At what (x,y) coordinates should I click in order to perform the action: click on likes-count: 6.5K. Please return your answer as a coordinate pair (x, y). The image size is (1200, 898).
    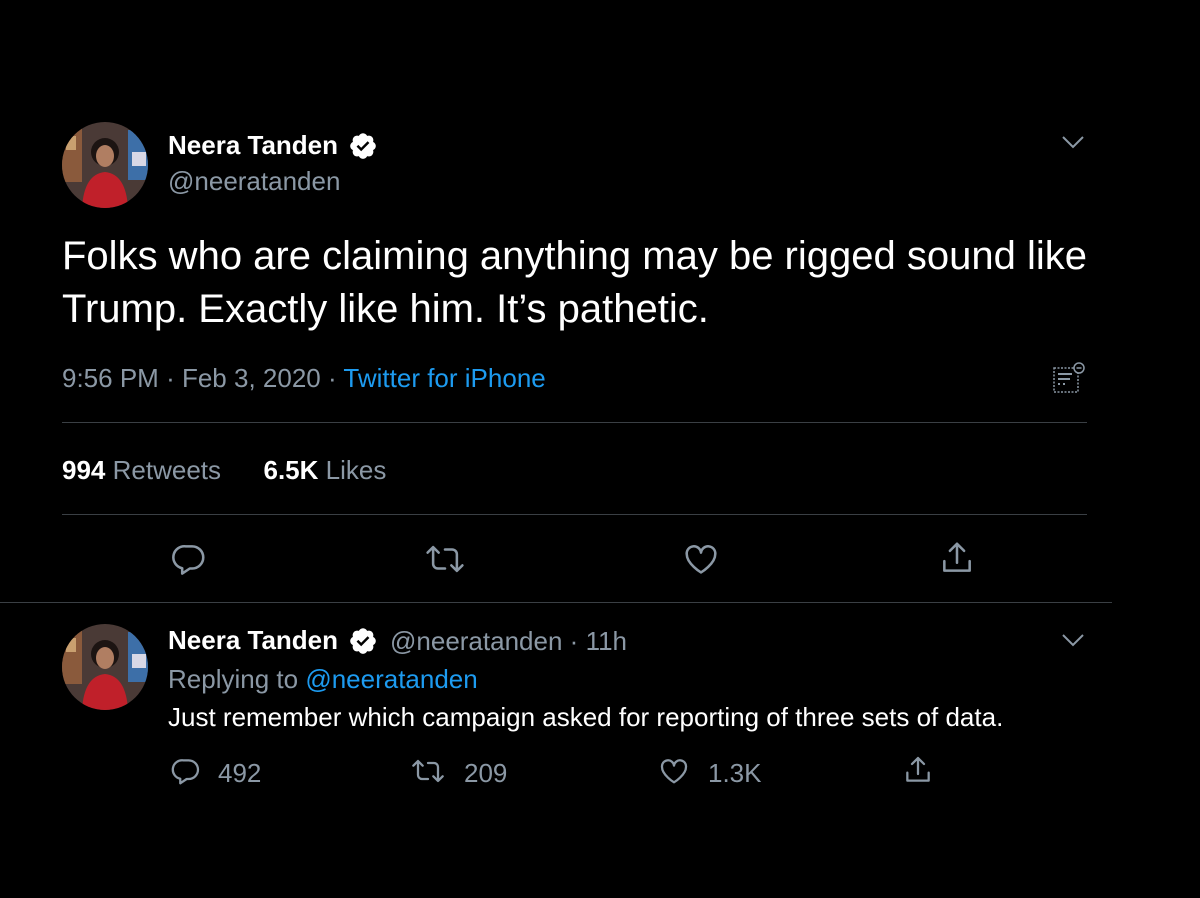
    Looking at the image, I should click on (291, 470).